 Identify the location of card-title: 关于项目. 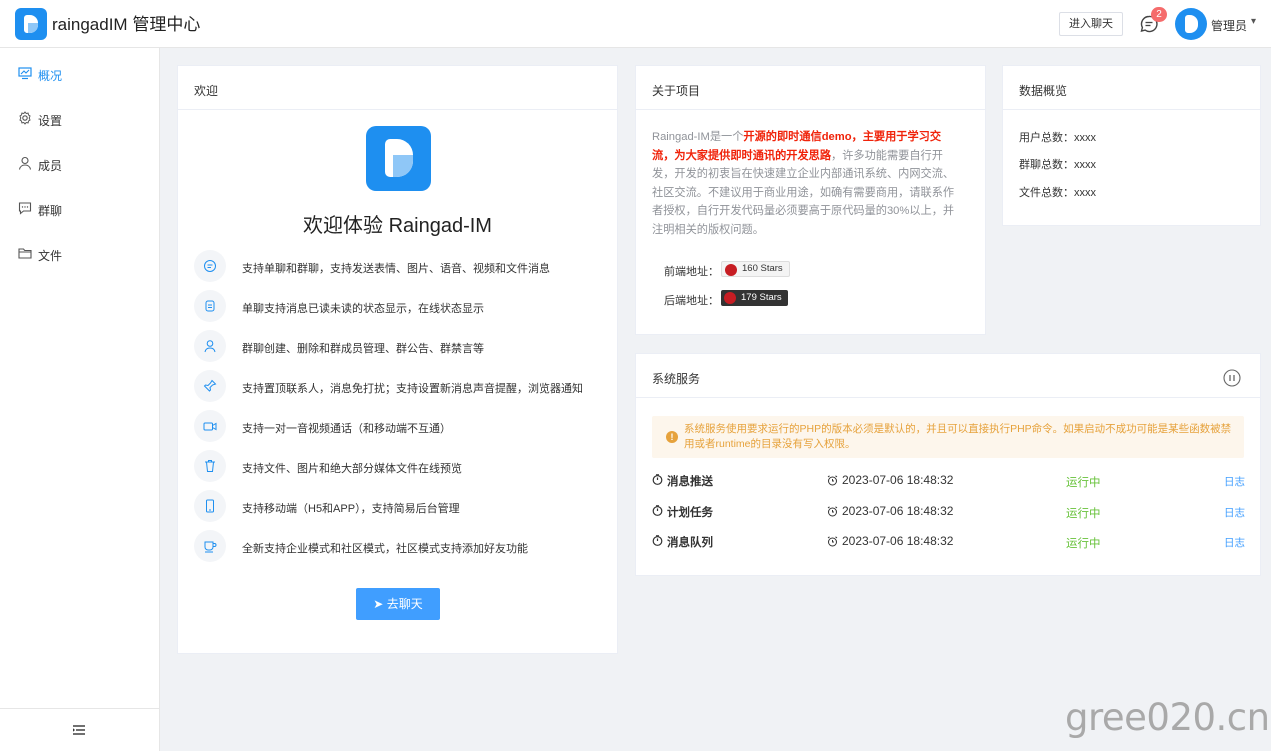
(676, 91).